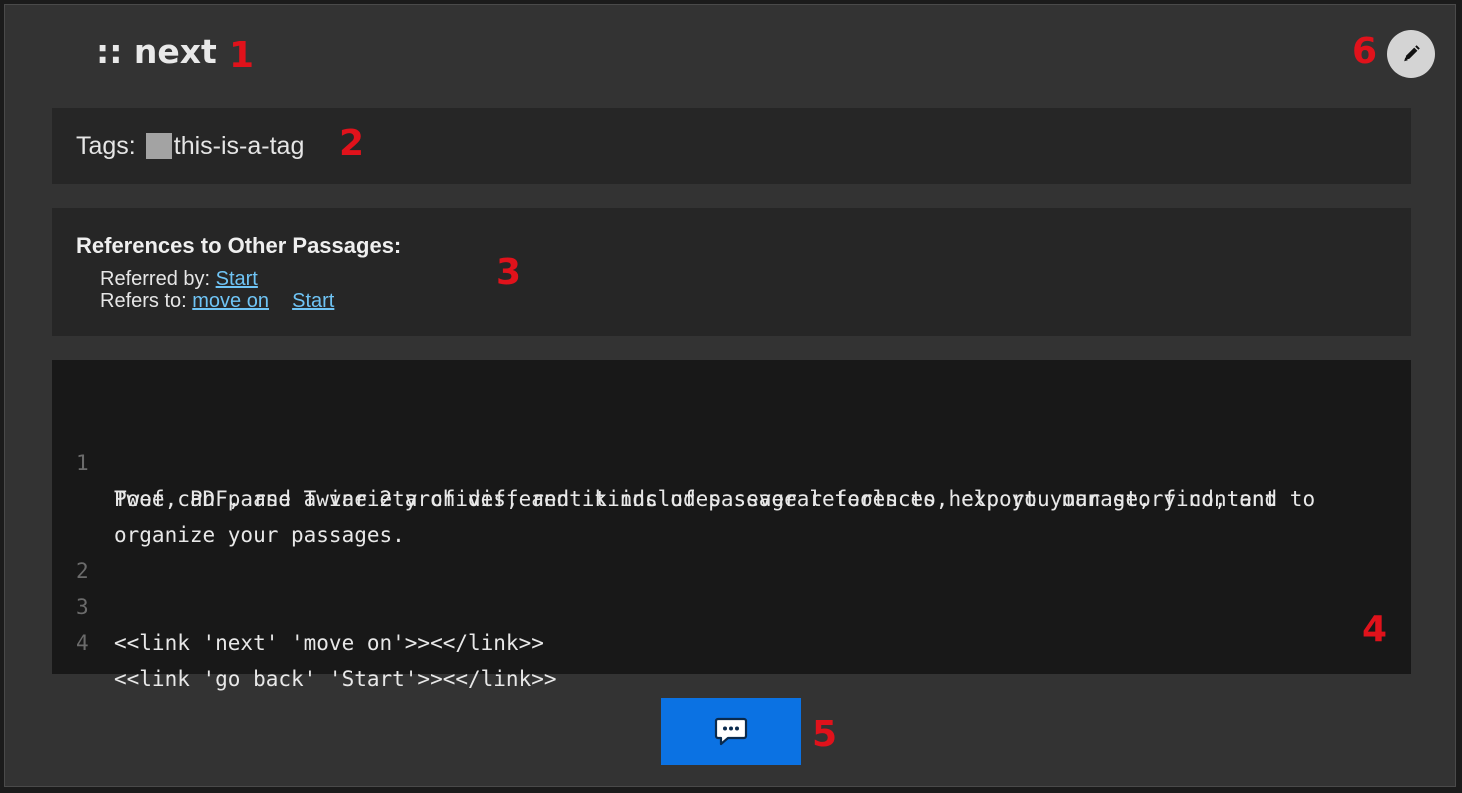  I want to click on line-text: <<link 'go back' 'Start'>><</link>>, so click(335, 679).